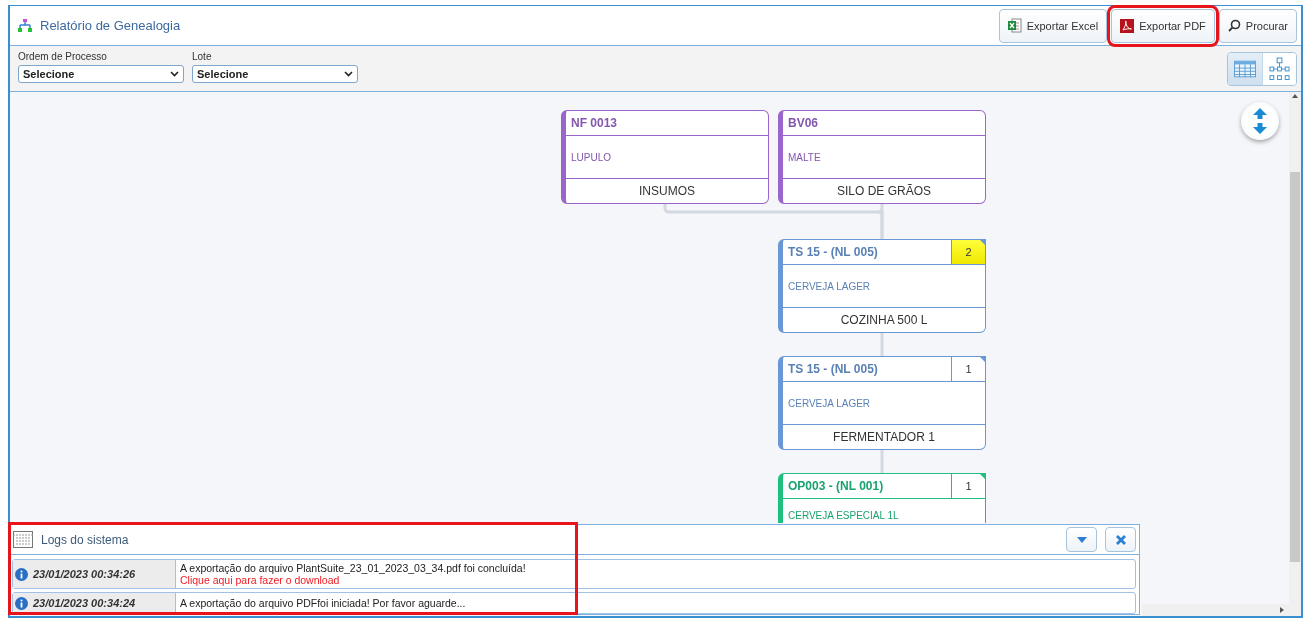  Describe the element at coordinates (884, 436) in the screenshot. I see `node-location: FERMENTADOR 1` at that location.